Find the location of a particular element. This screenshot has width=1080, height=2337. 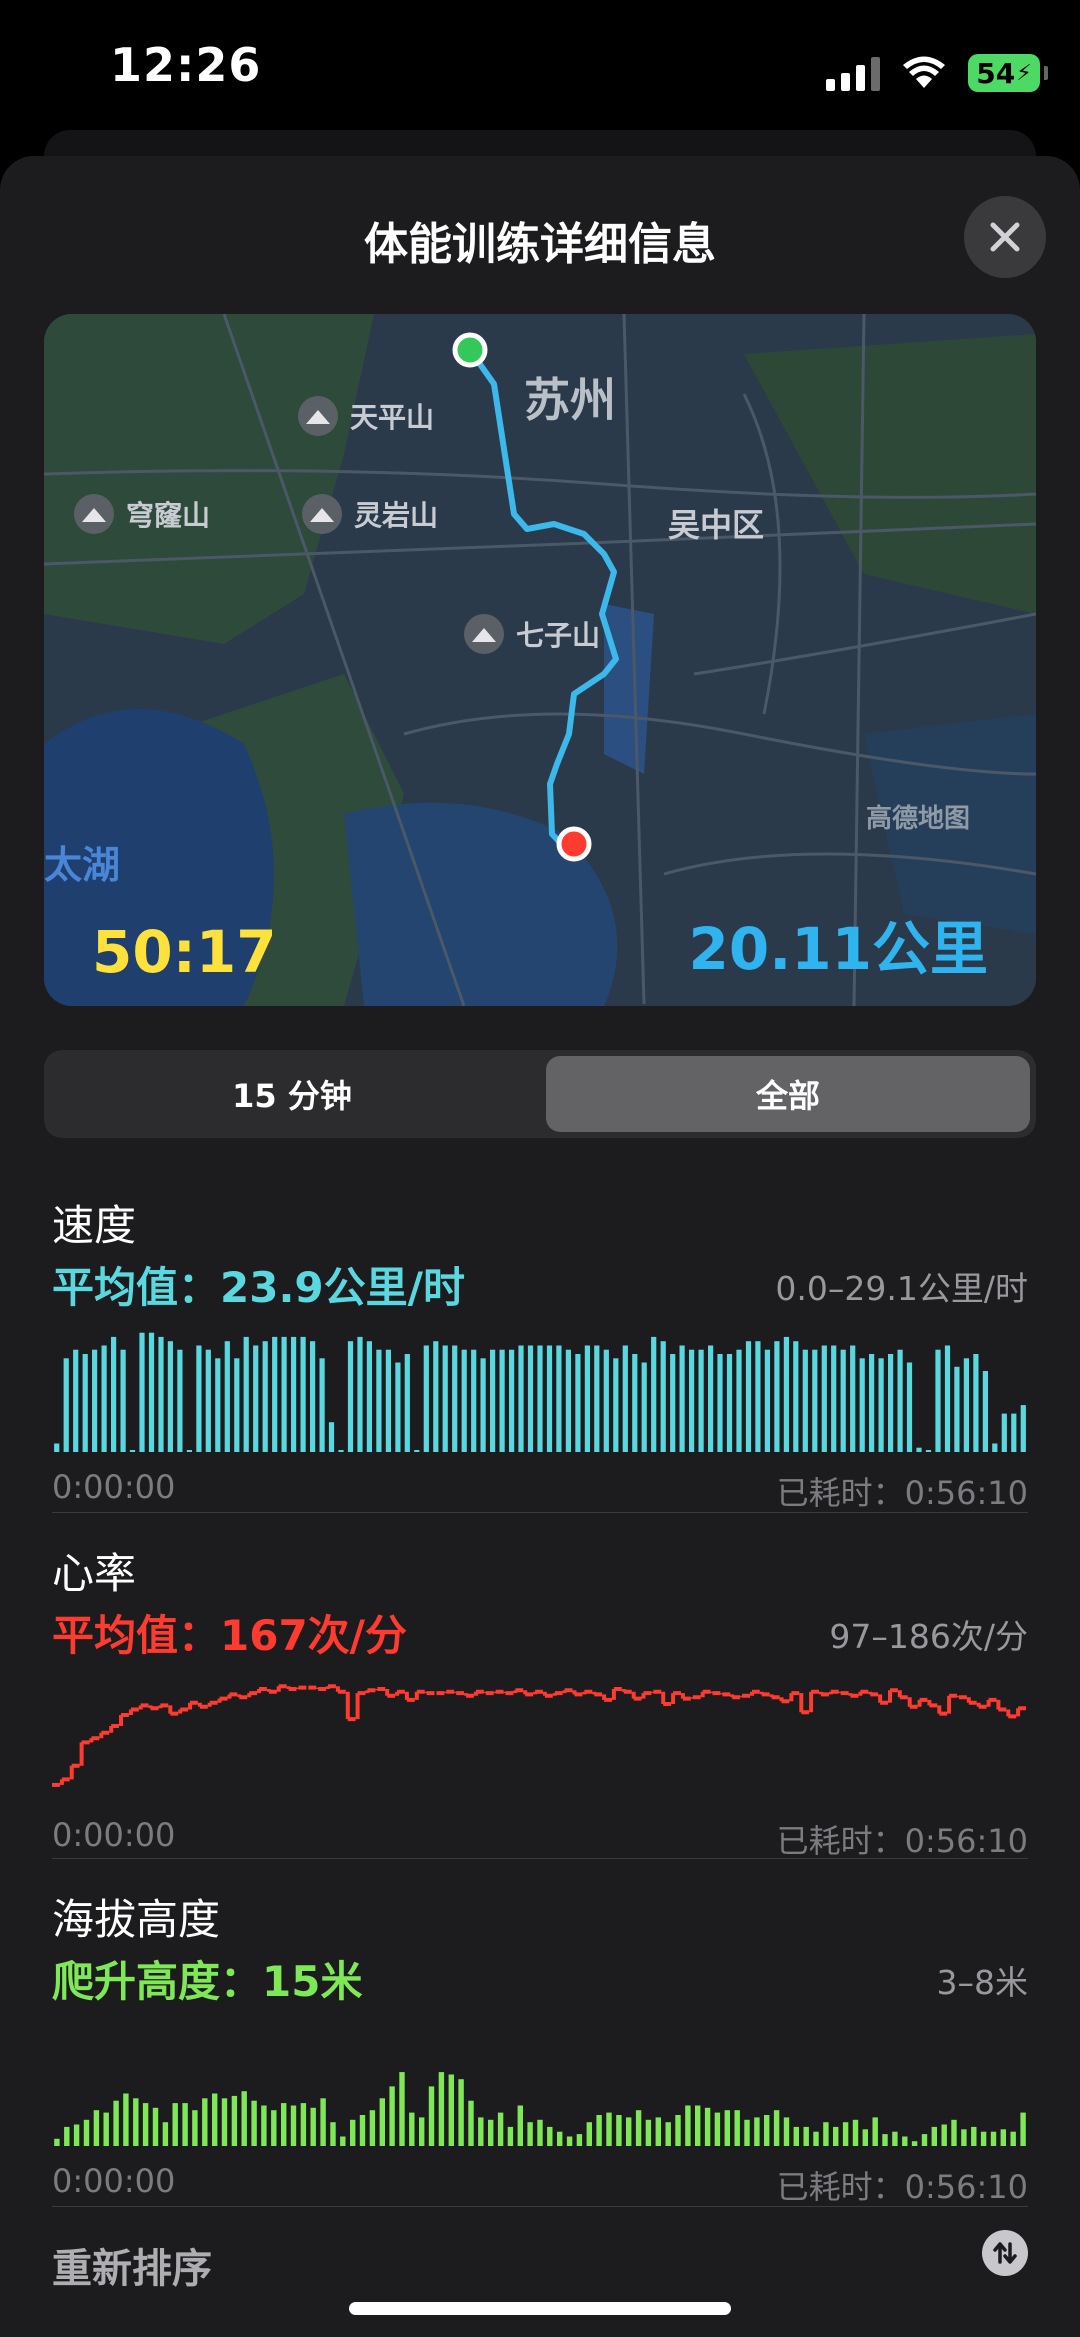

poi-qizishan: 七子山 is located at coordinates (532, 634).